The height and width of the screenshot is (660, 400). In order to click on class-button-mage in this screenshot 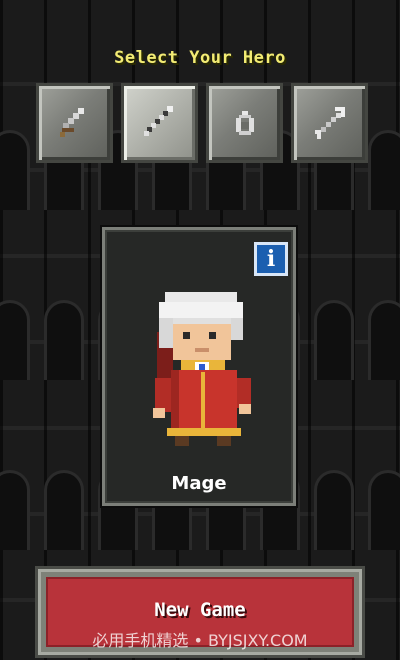, I will do `click(159, 123)`.